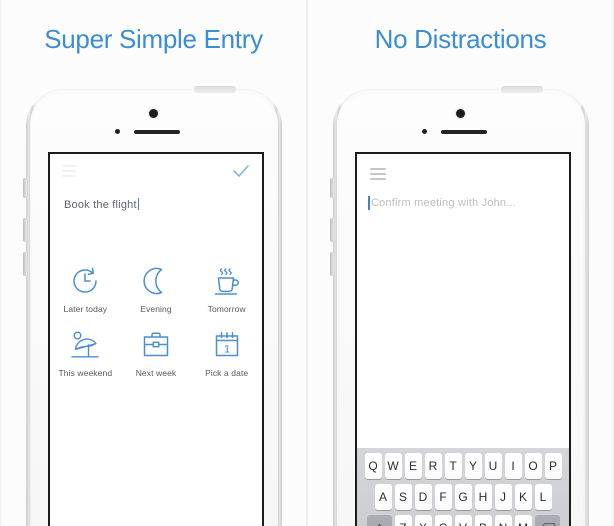 The image size is (614, 526). What do you see at coordinates (241, 171) in the screenshot?
I see `checkmark-icon` at bounding box center [241, 171].